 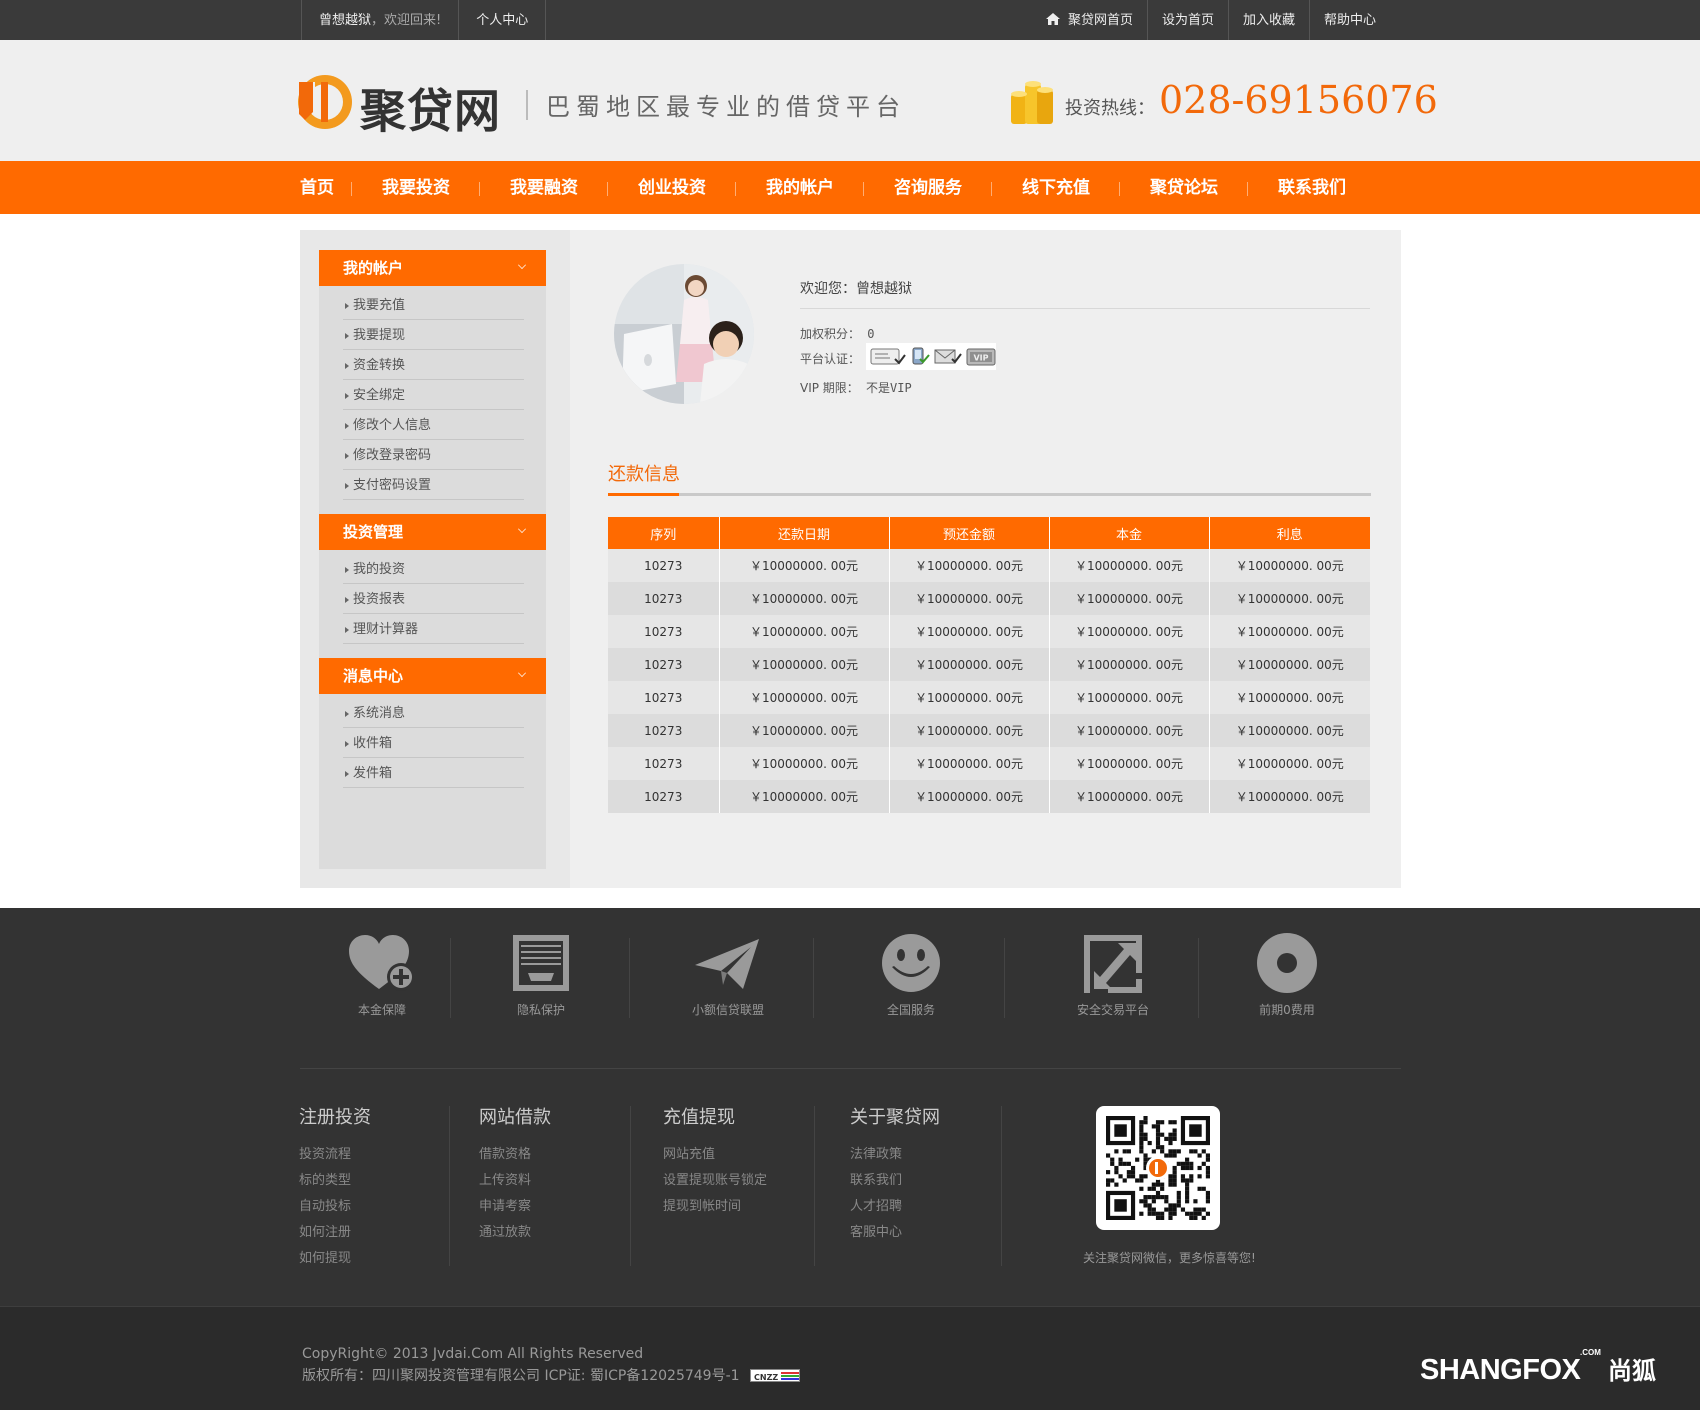 I want to click on sidebar-item: 我的投资, so click(x=433, y=569).